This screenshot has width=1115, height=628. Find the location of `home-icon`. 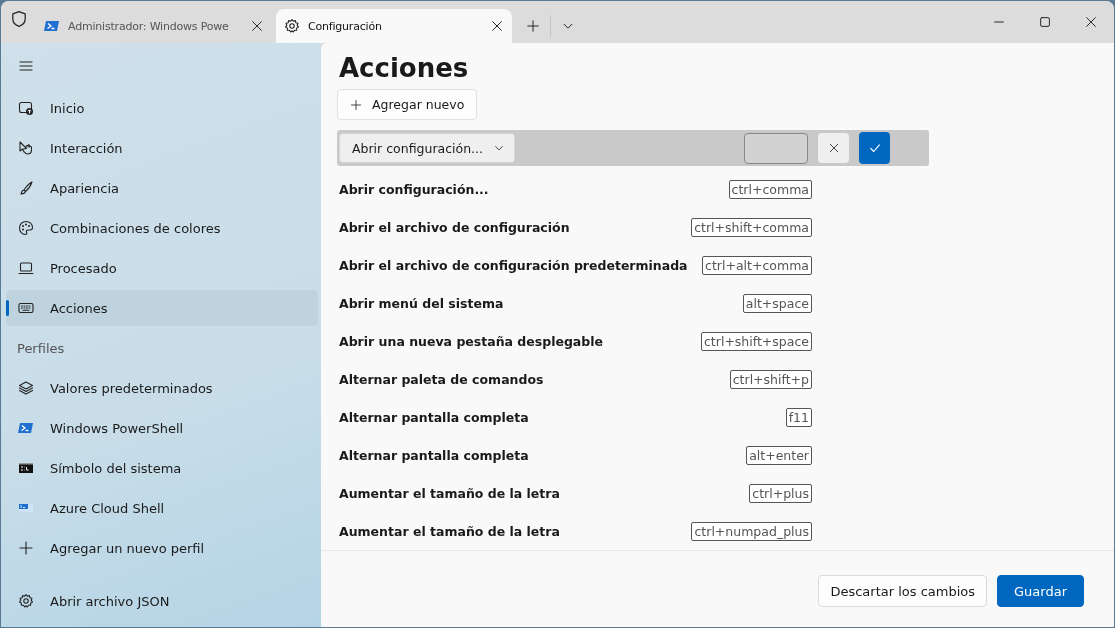

home-icon is located at coordinates (26, 108).